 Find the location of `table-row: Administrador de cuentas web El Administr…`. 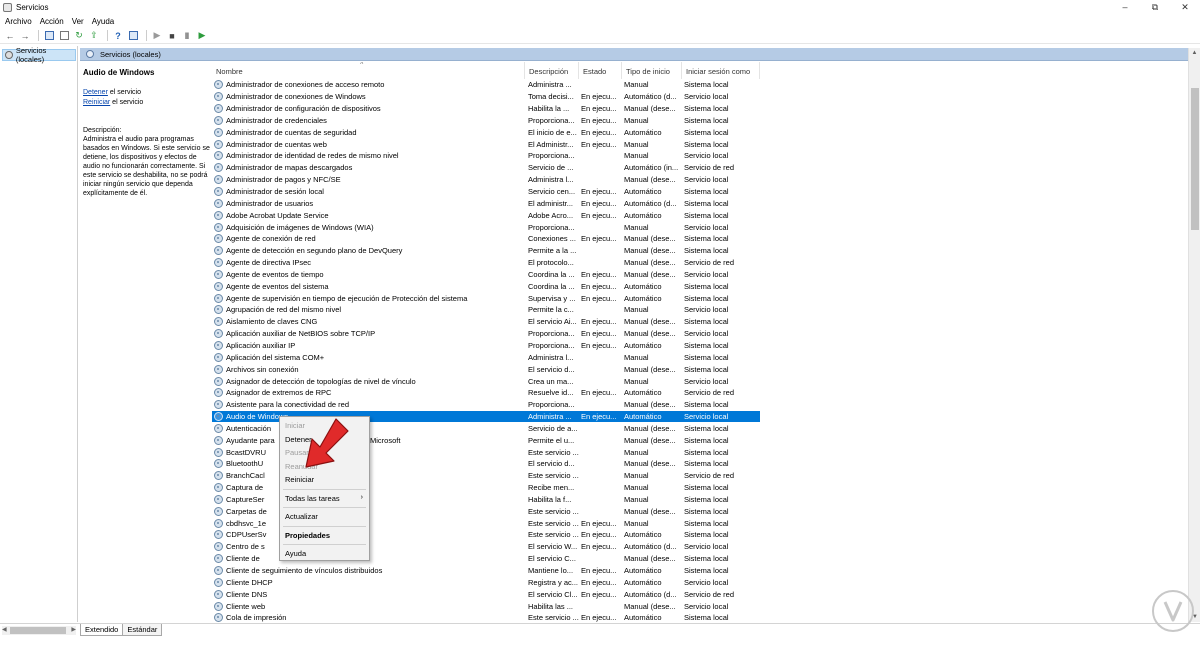

table-row: Administrador de cuentas web El Administr… is located at coordinates (700, 144).